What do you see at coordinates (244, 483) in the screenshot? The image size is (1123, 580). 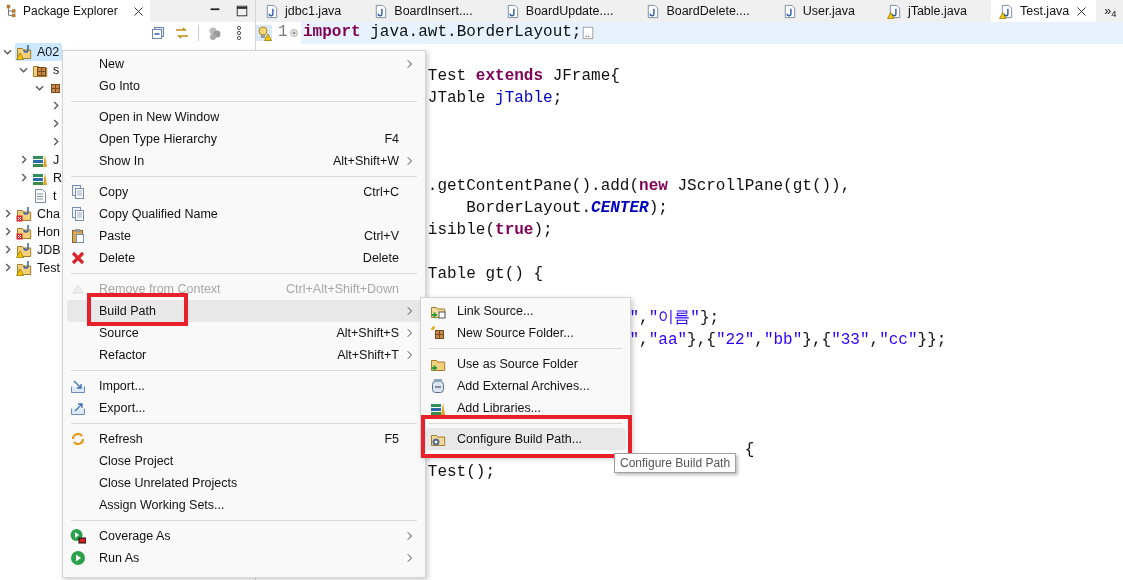 I see `menu-item: Close Unrelated Projects` at bounding box center [244, 483].